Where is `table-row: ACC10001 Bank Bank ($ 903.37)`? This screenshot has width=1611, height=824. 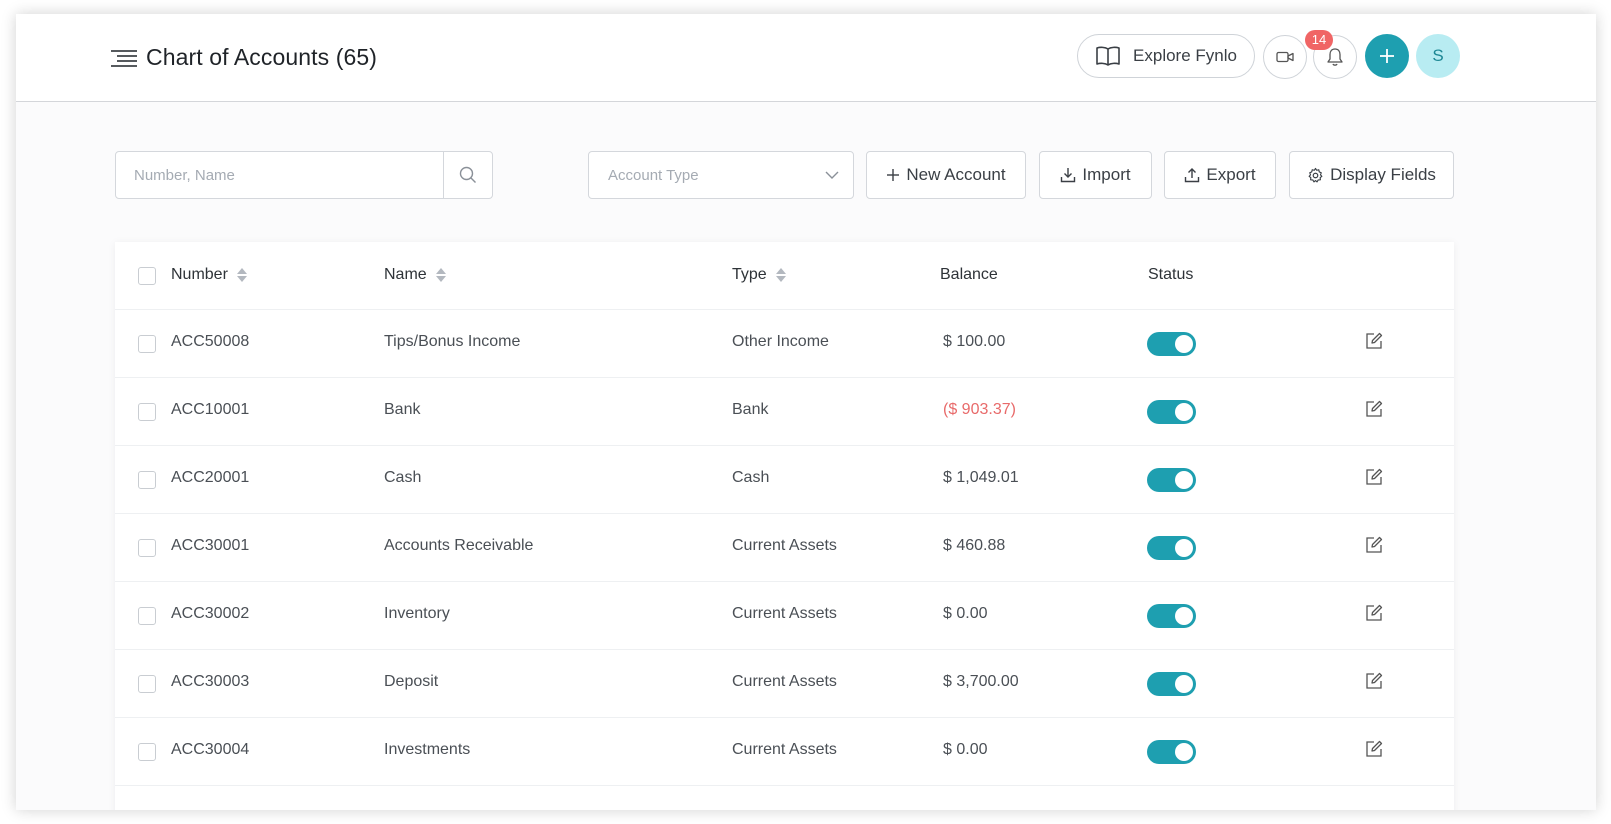 table-row: ACC10001 Bank Bank ($ 903.37) is located at coordinates (784, 412).